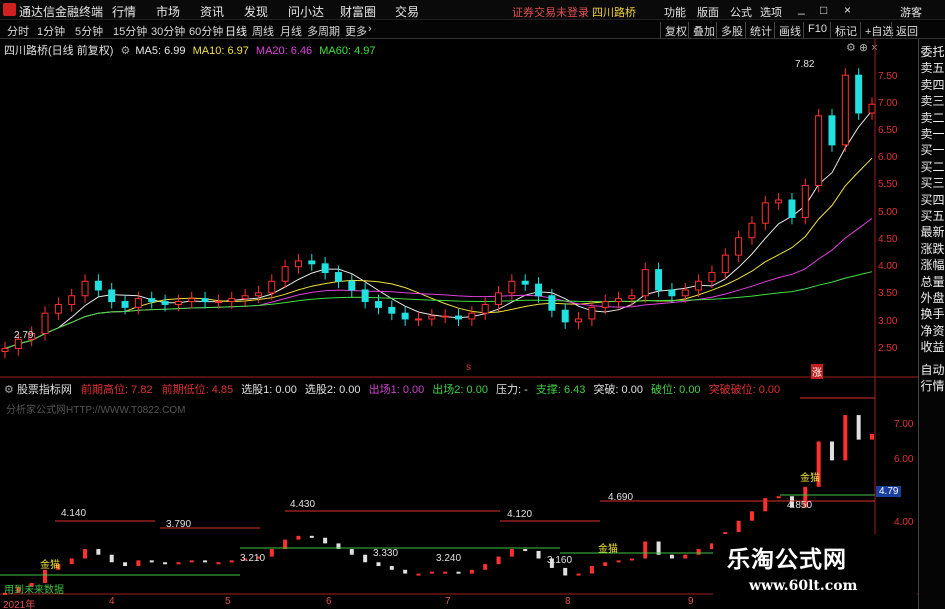  What do you see at coordinates (888, 293) in the screenshot?
I see `y-tick: 3.50` at bounding box center [888, 293].